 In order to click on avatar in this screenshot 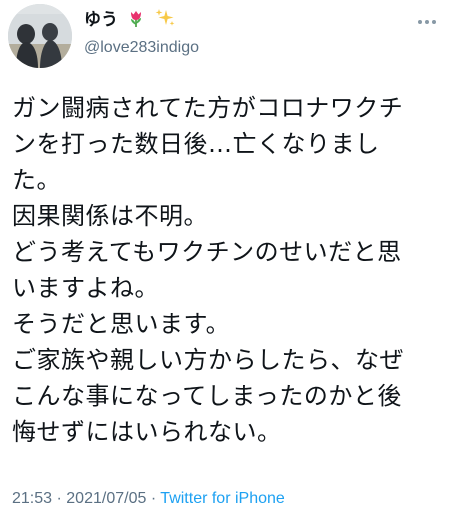, I will do `click(40, 36)`.